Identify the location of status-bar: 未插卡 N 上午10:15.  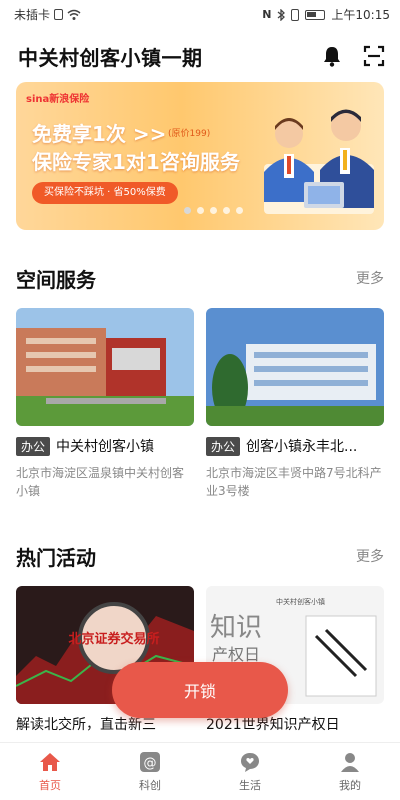
(200, 14).